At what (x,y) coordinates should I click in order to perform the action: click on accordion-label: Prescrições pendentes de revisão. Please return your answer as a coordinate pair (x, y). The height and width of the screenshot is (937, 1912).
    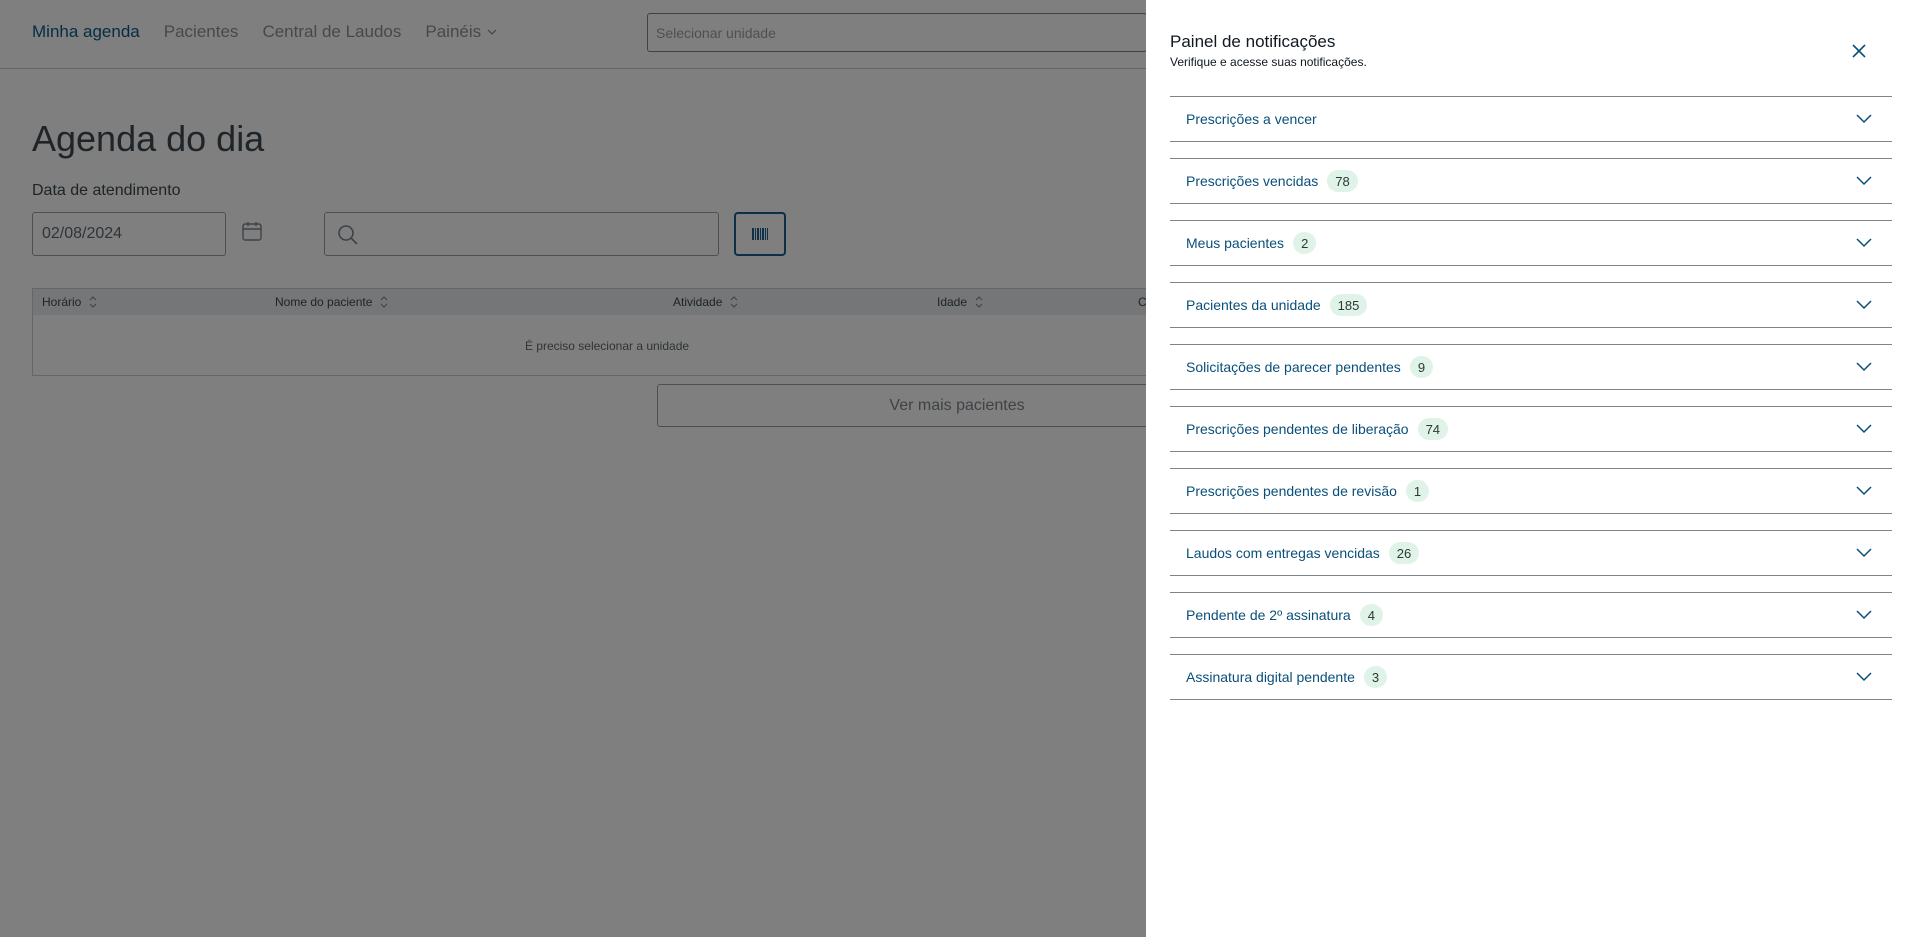
    Looking at the image, I should click on (1291, 491).